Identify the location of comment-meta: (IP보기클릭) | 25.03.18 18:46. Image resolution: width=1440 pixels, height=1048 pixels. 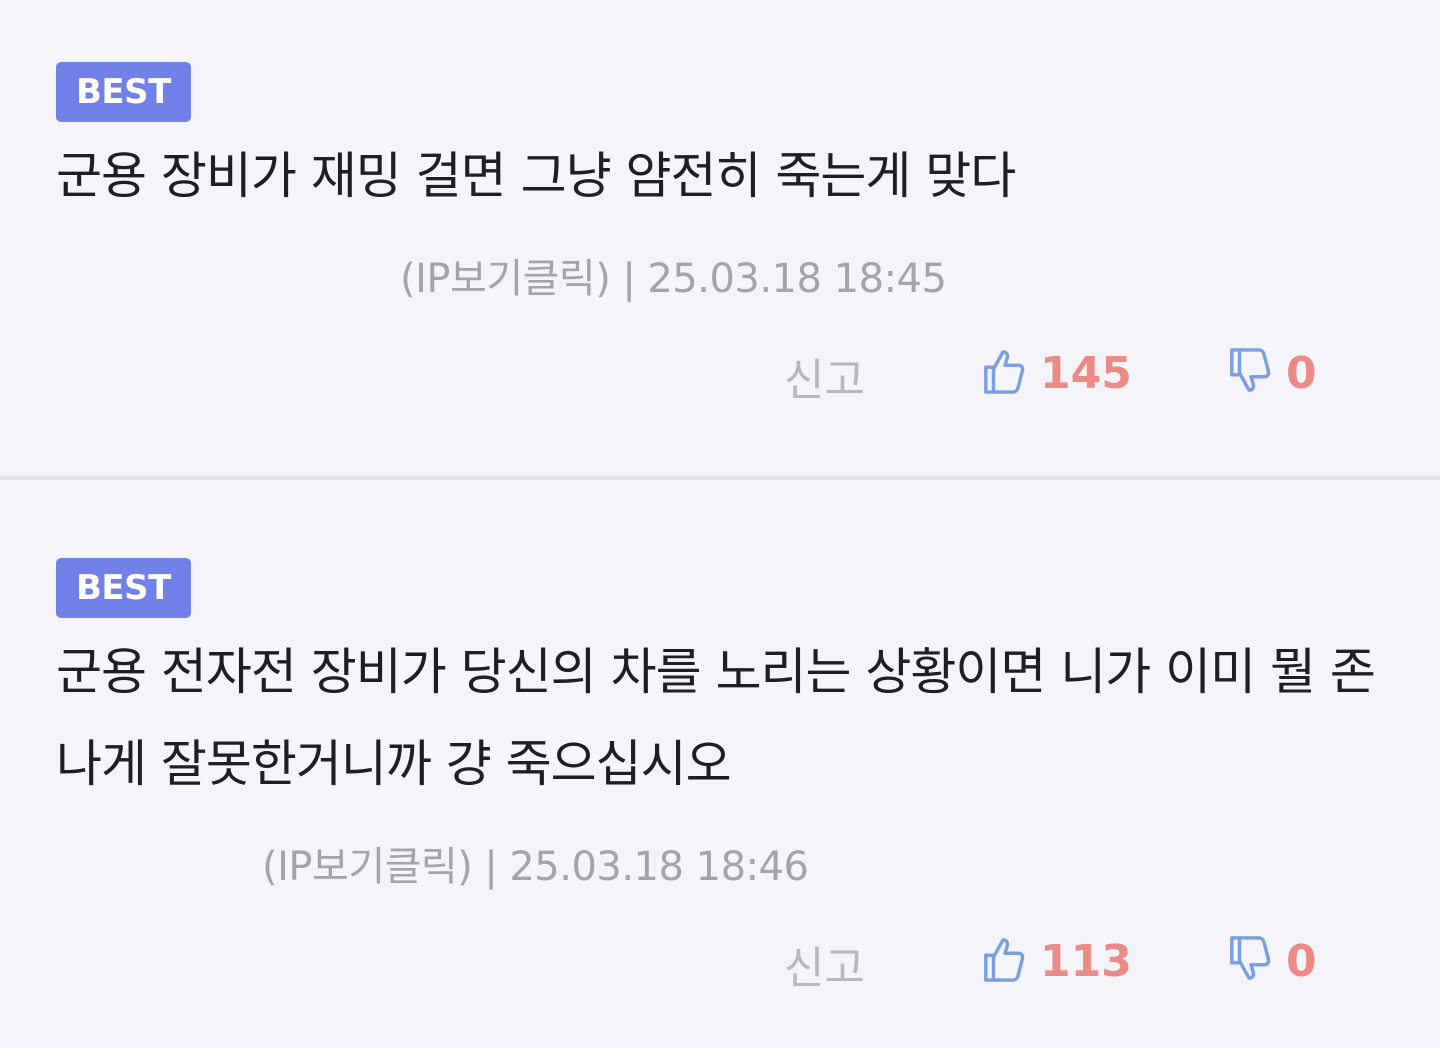
(535, 863).